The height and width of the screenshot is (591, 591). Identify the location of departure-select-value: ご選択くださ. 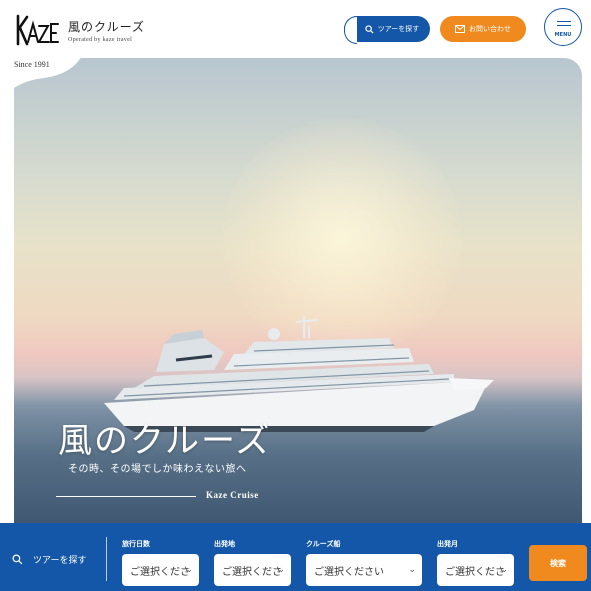
(252, 572).